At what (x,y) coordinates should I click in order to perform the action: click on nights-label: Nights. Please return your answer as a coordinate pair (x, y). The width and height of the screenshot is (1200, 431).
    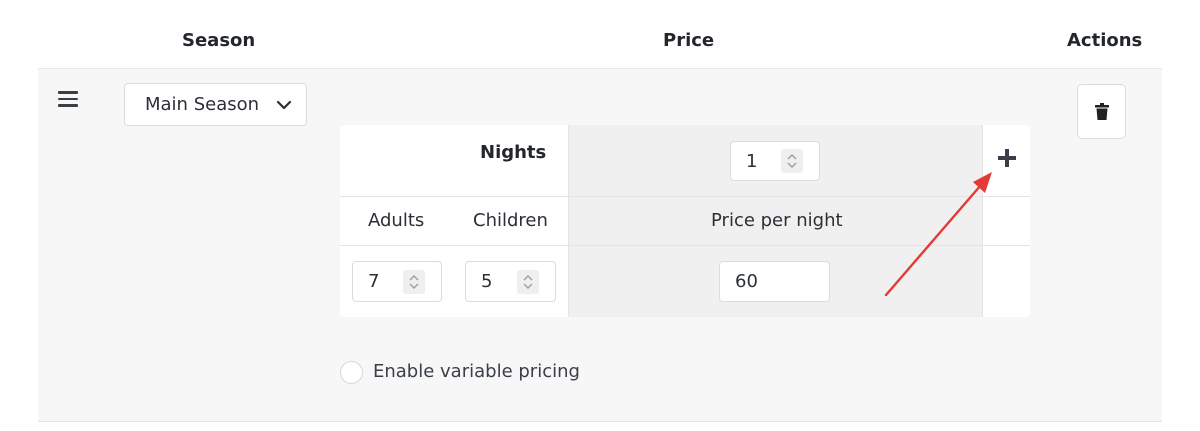
    Looking at the image, I should click on (513, 152).